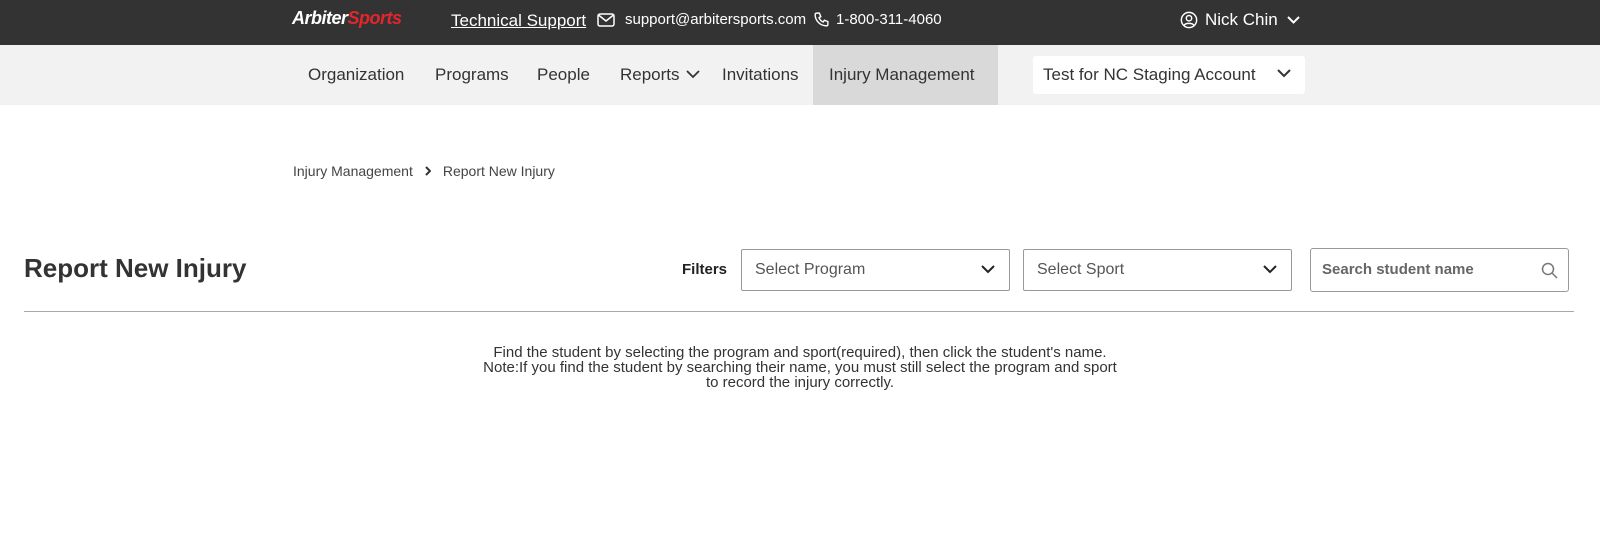 This screenshot has height=533, width=1600. I want to click on user-name: Nick Chin, so click(1241, 19).